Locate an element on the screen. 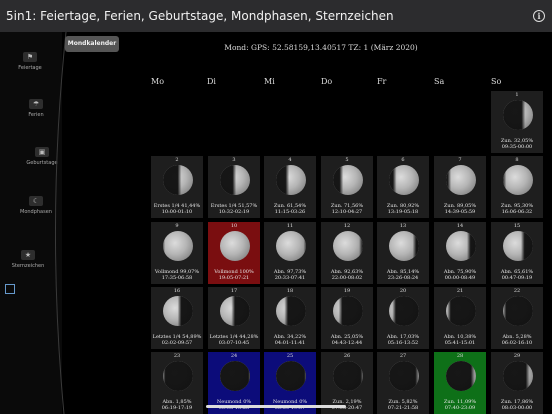 This screenshot has height=414, width=552. day-number: 11 is located at coordinates (290, 226).